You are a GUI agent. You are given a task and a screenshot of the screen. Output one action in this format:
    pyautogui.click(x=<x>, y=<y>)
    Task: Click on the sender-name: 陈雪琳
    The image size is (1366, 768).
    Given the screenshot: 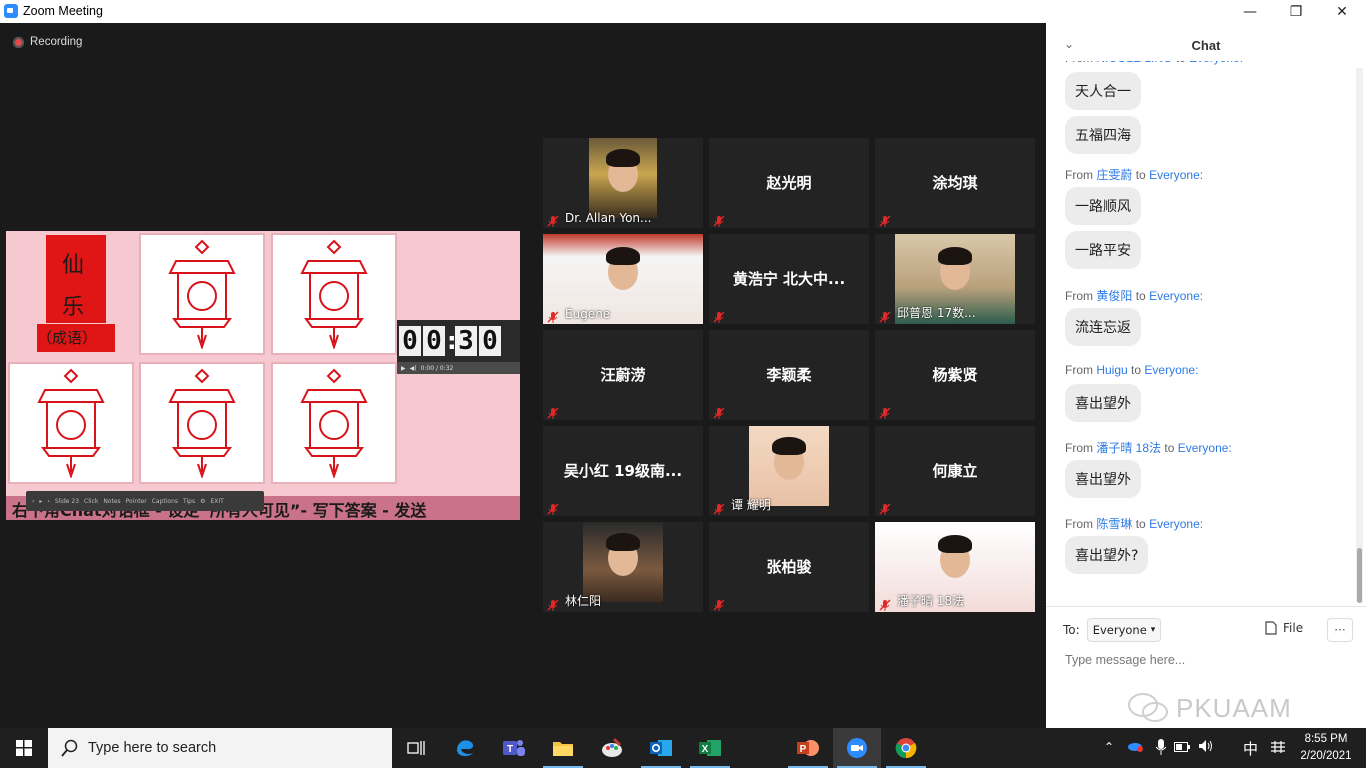 What is the action you would take?
    pyautogui.click(x=1114, y=524)
    